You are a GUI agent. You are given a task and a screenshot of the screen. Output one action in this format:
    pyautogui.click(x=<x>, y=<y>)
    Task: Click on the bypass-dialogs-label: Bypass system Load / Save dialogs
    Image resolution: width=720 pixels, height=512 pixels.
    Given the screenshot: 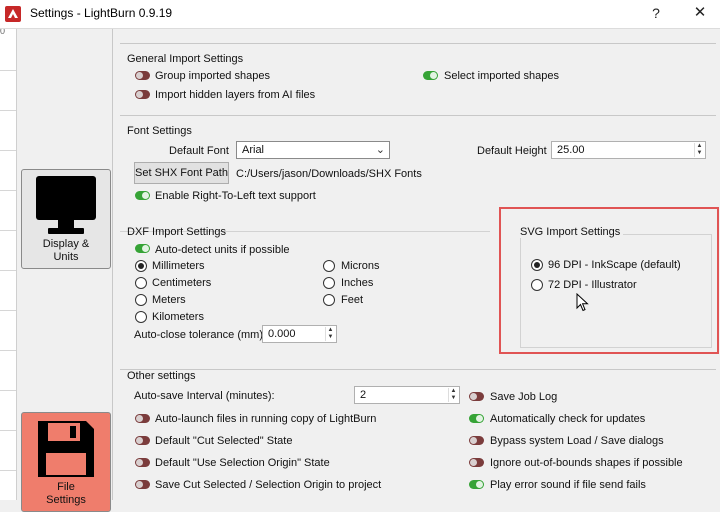 What is the action you would take?
    pyautogui.click(x=577, y=441)
    